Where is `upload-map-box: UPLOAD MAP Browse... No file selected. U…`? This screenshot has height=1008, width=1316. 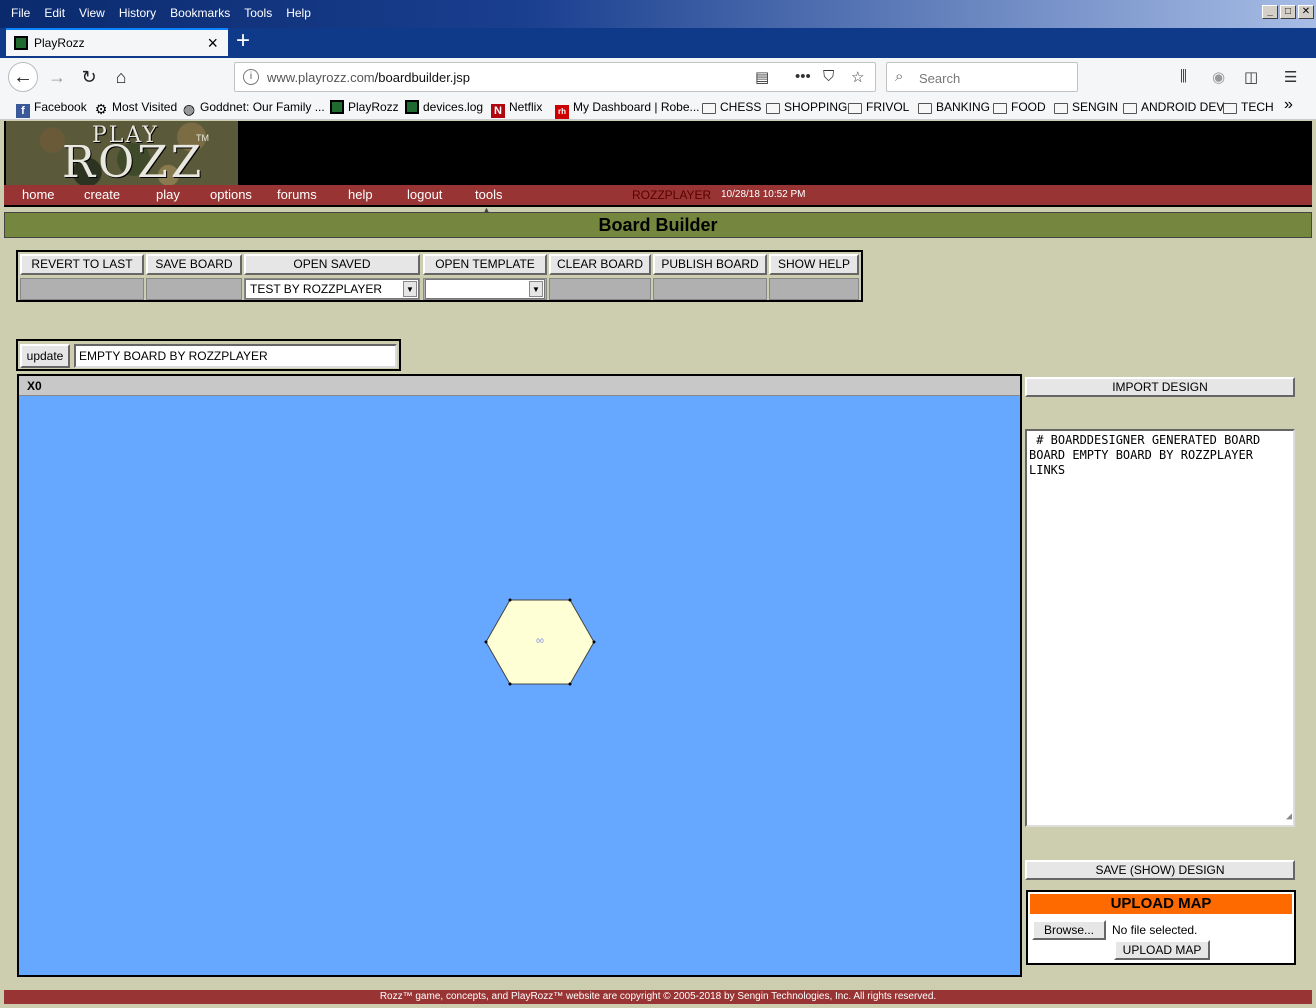
upload-map-box: UPLOAD MAP Browse... No file selected. U… is located at coordinates (1161, 927).